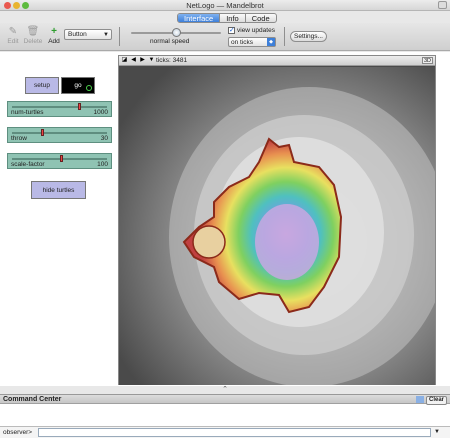  Describe the element at coordinates (25, 5) in the screenshot. I see `zoom-window-button` at that location.